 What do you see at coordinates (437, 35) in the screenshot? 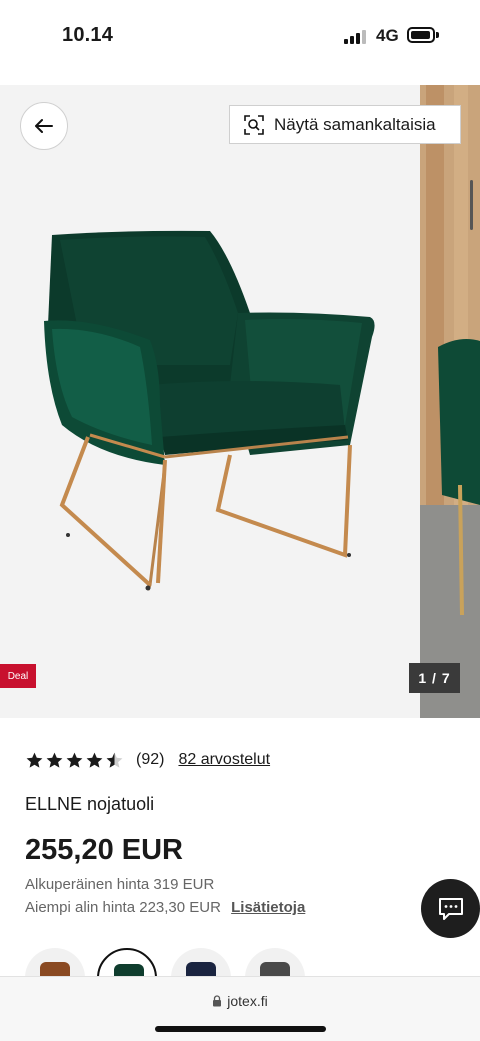
I see `battery-tip` at bounding box center [437, 35].